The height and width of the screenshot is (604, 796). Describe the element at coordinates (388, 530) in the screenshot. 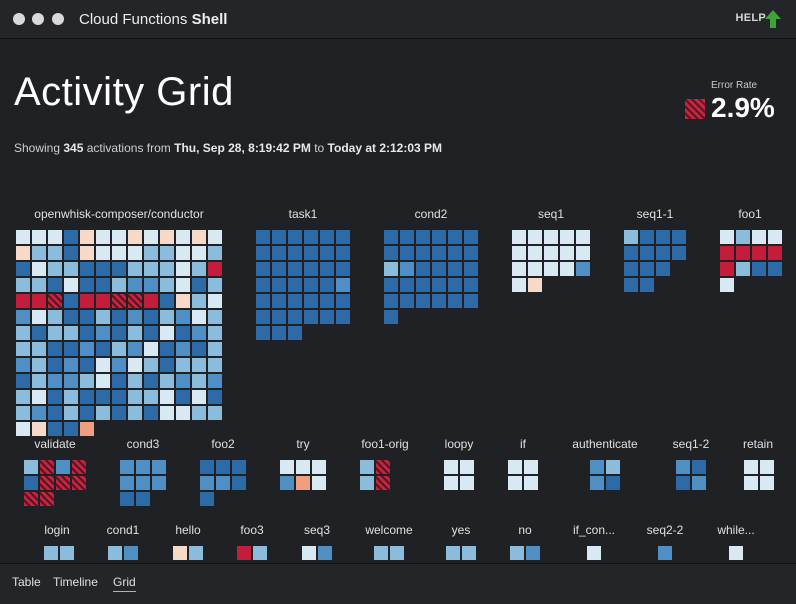

I see `function-name-label: welcome` at that location.